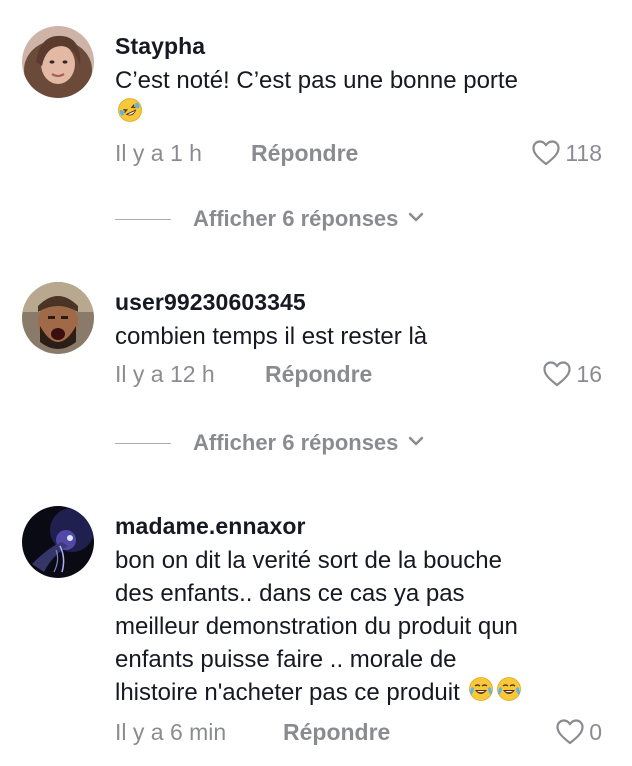  What do you see at coordinates (583, 153) in the screenshot?
I see `like-count: 118` at bounding box center [583, 153].